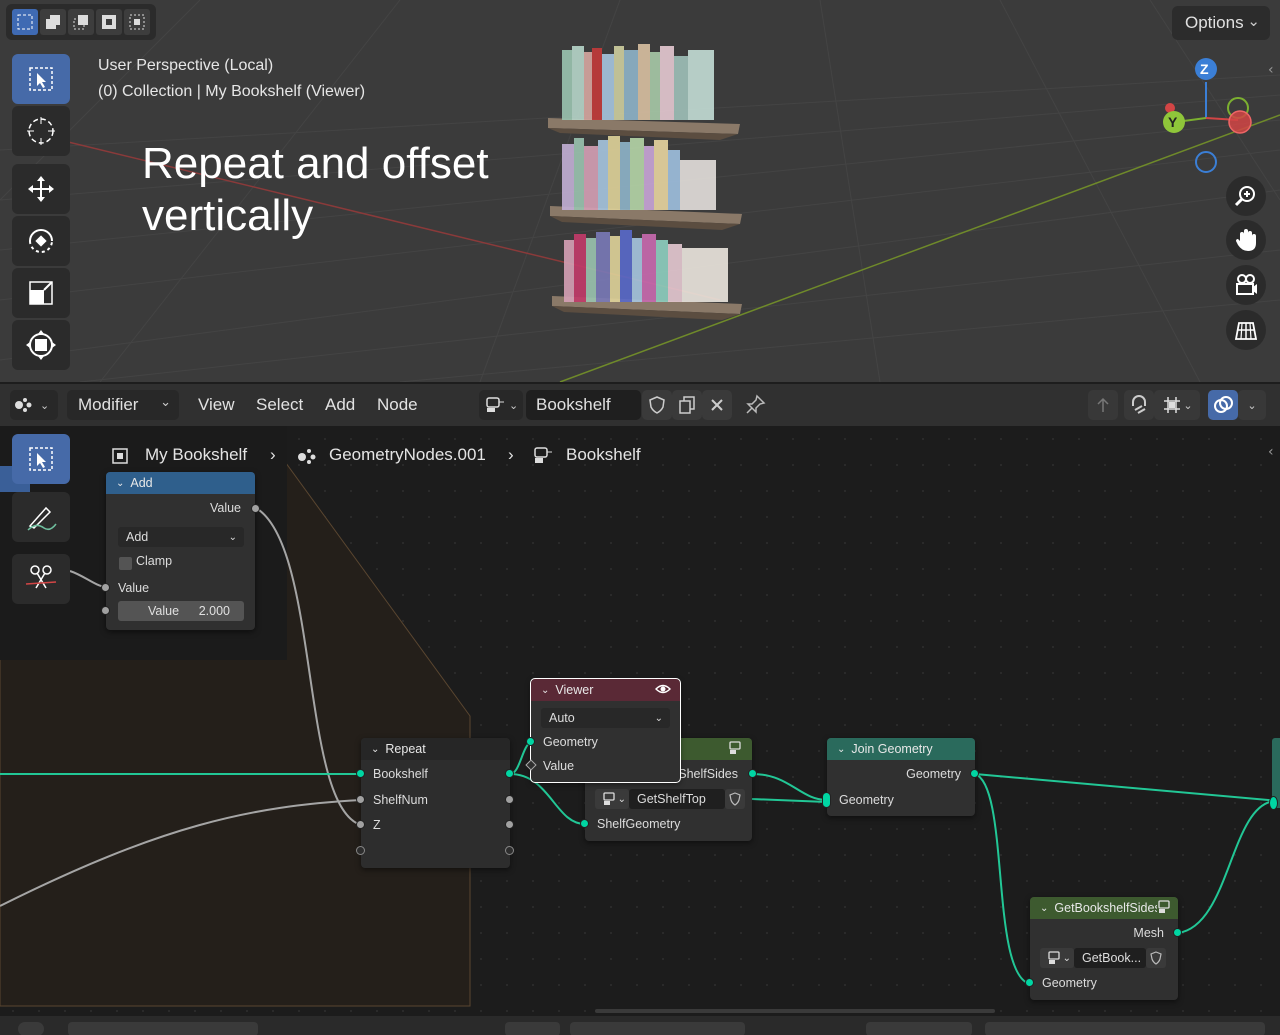 The width and height of the screenshot is (1280, 1035). What do you see at coordinates (1246, 330) in the screenshot?
I see `grid-view-icon` at bounding box center [1246, 330].